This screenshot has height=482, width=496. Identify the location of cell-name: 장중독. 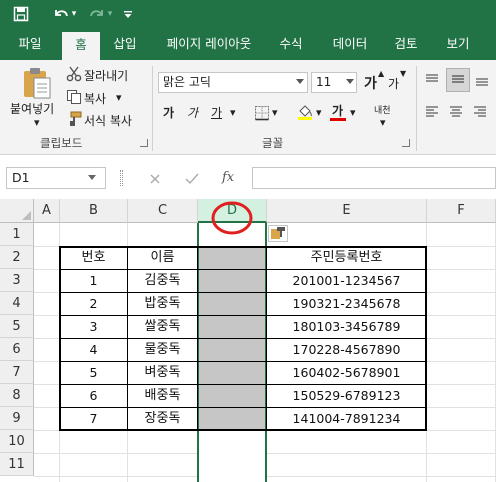
(162, 418).